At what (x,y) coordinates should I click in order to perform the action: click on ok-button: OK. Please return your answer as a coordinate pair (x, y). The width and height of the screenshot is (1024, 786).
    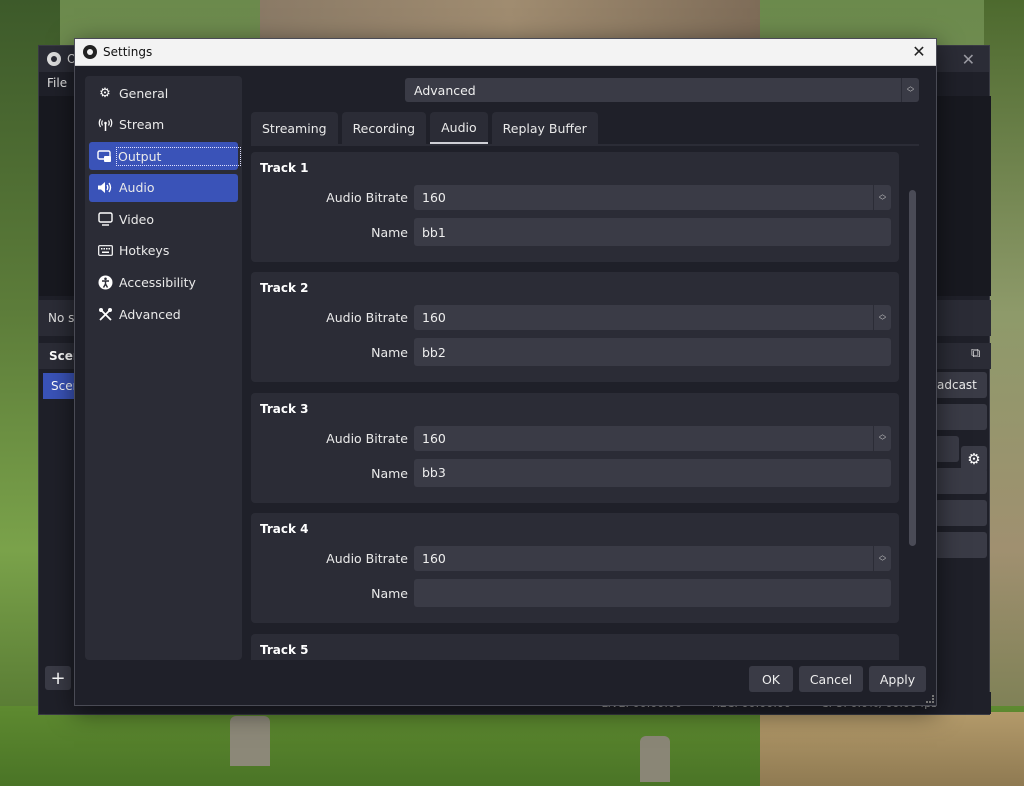
    Looking at the image, I should click on (771, 679).